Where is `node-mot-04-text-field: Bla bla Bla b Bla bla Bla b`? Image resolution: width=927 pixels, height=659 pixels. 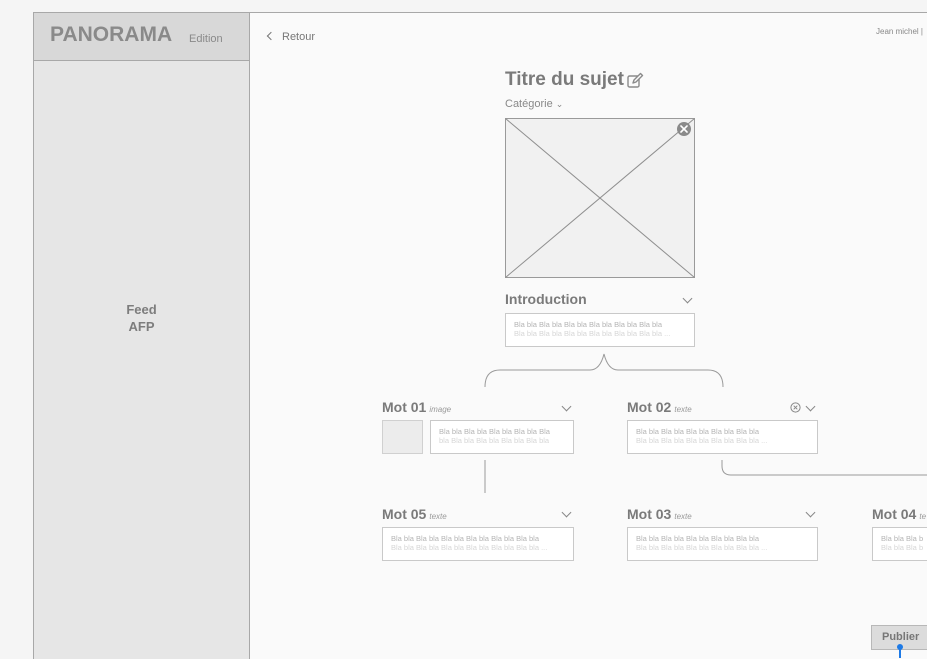
node-mot-04-text-field: Bla bla Bla b Bla bla Bla b is located at coordinates (899, 544).